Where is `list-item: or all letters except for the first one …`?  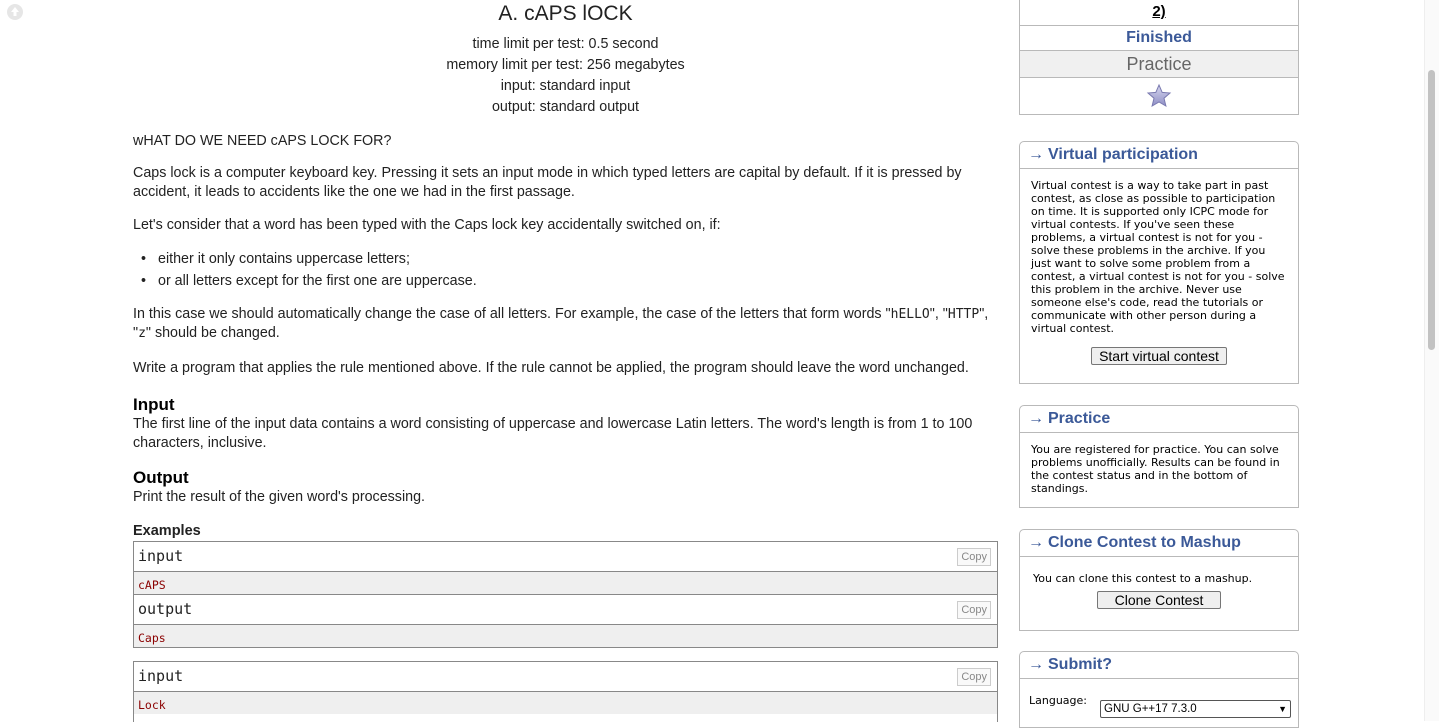
list-item: or all letters except for the first one … is located at coordinates (309, 281).